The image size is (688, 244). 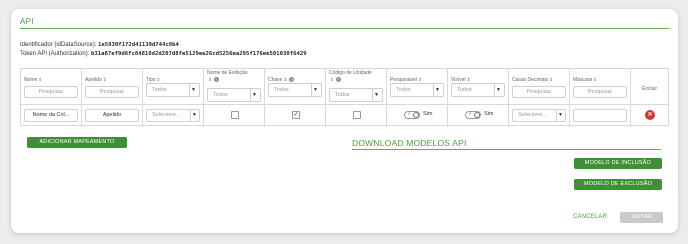 I want to click on column-nome-exibicao: Nome de Exibição ⇕? Todos ▼, so click(x=234, y=98).